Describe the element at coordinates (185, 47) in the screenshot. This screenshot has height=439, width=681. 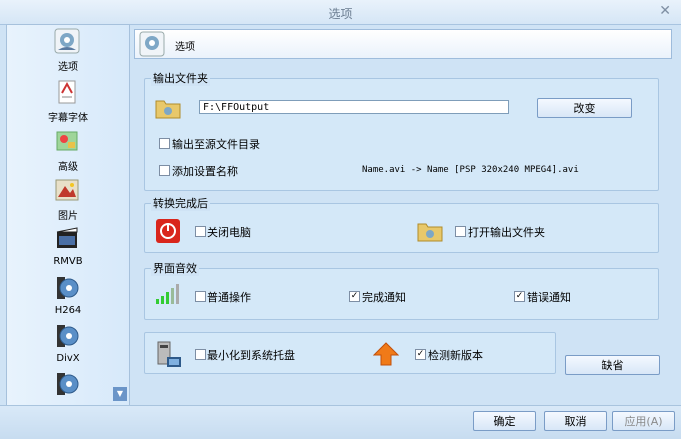
I see `page-title: 选项` at that location.